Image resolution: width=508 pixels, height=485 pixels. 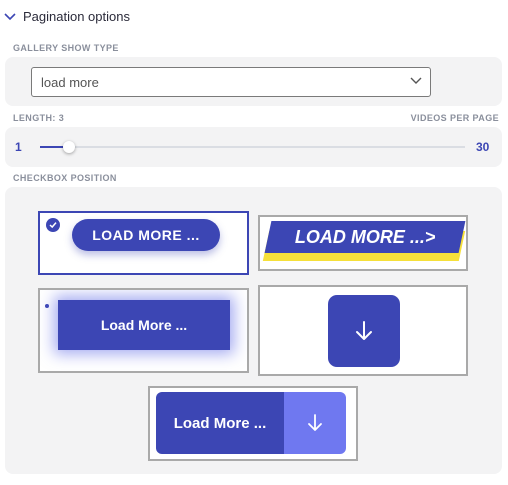 What do you see at coordinates (365, 237) in the screenshot?
I see `load-more-button-preview: LOAD MORE ...>` at bounding box center [365, 237].